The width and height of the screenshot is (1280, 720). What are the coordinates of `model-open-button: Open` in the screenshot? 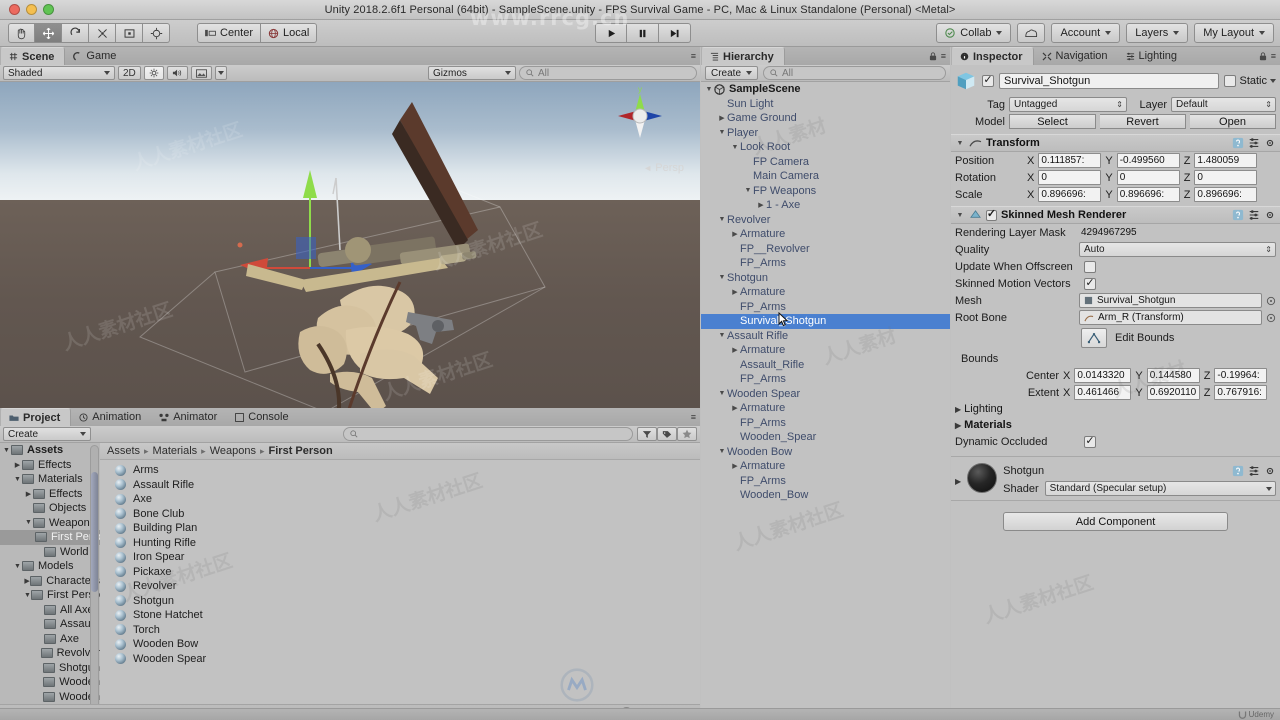 It's located at (1233, 121).